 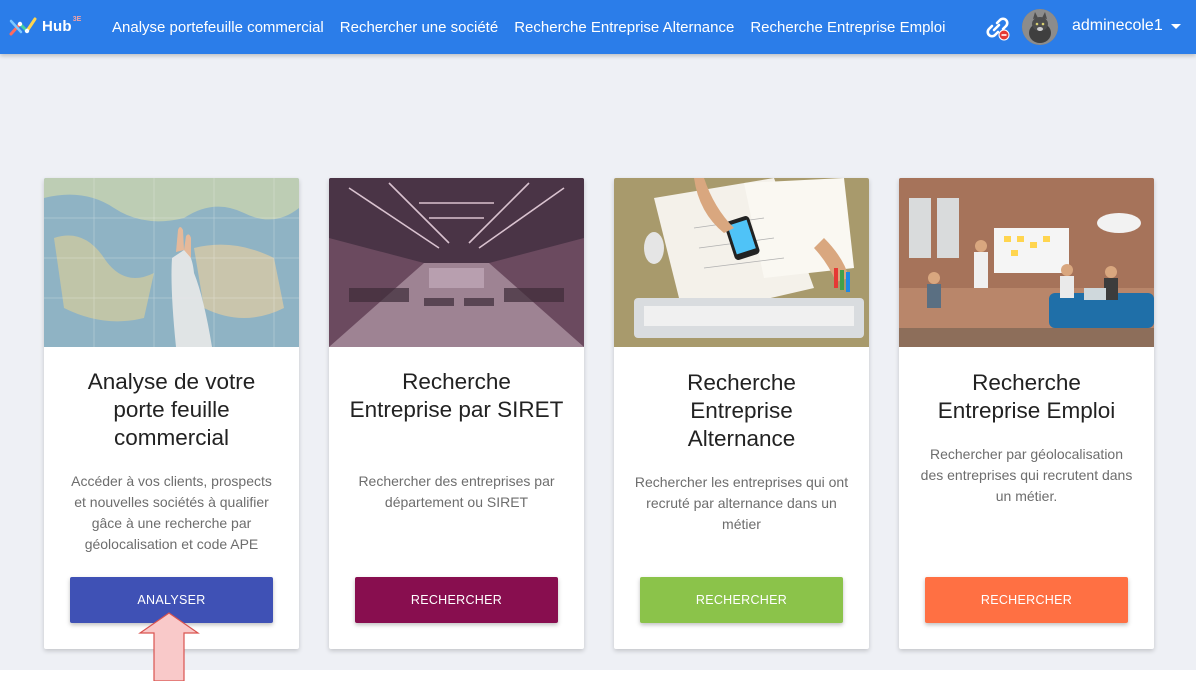 What do you see at coordinates (1040, 27) in the screenshot?
I see `user-avatar` at bounding box center [1040, 27].